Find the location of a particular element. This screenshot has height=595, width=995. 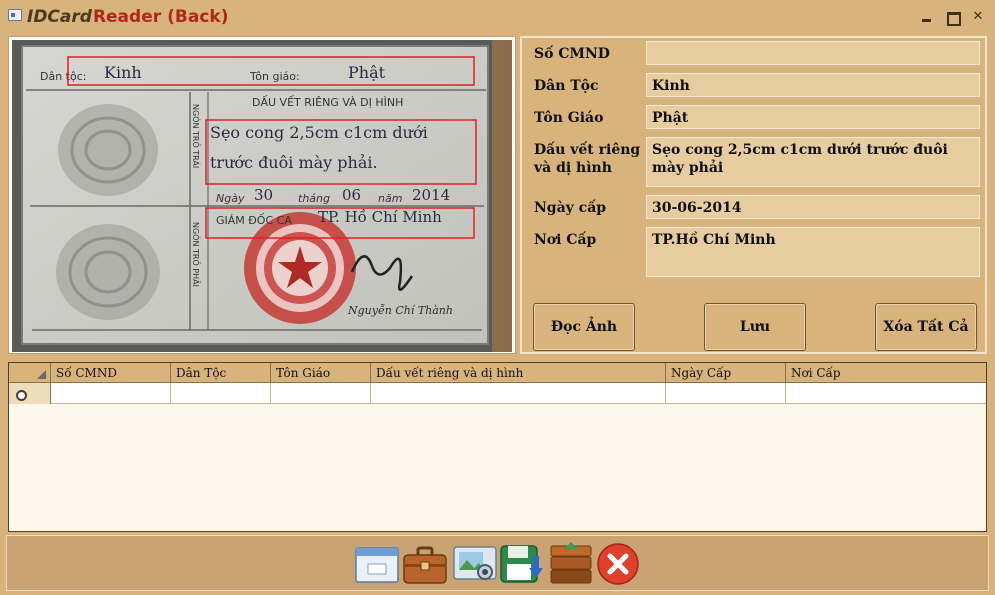

bottom-toolbar is located at coordinates (497, 563).